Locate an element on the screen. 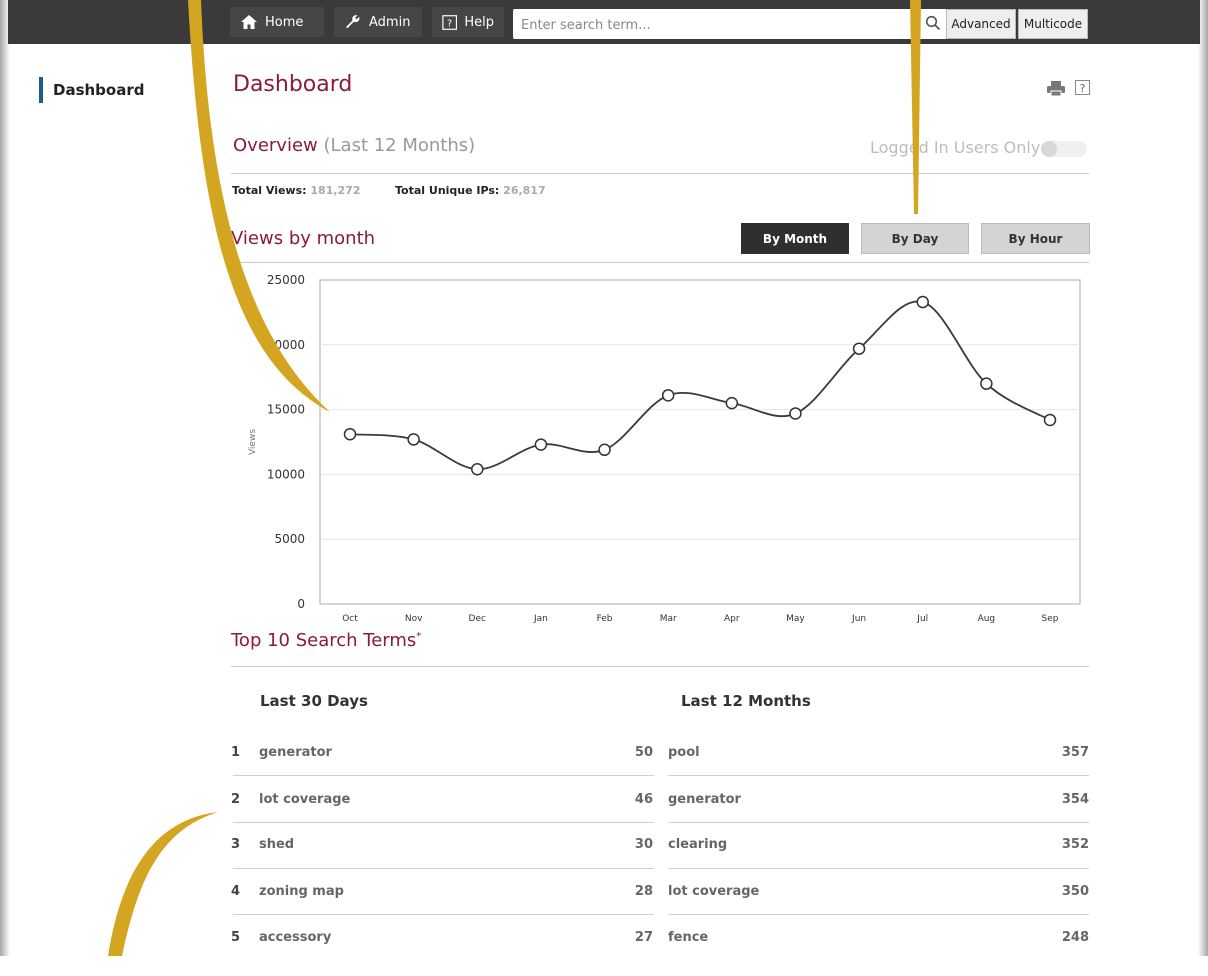  x-tick-label: Jan is located at coordinates (540, 619).